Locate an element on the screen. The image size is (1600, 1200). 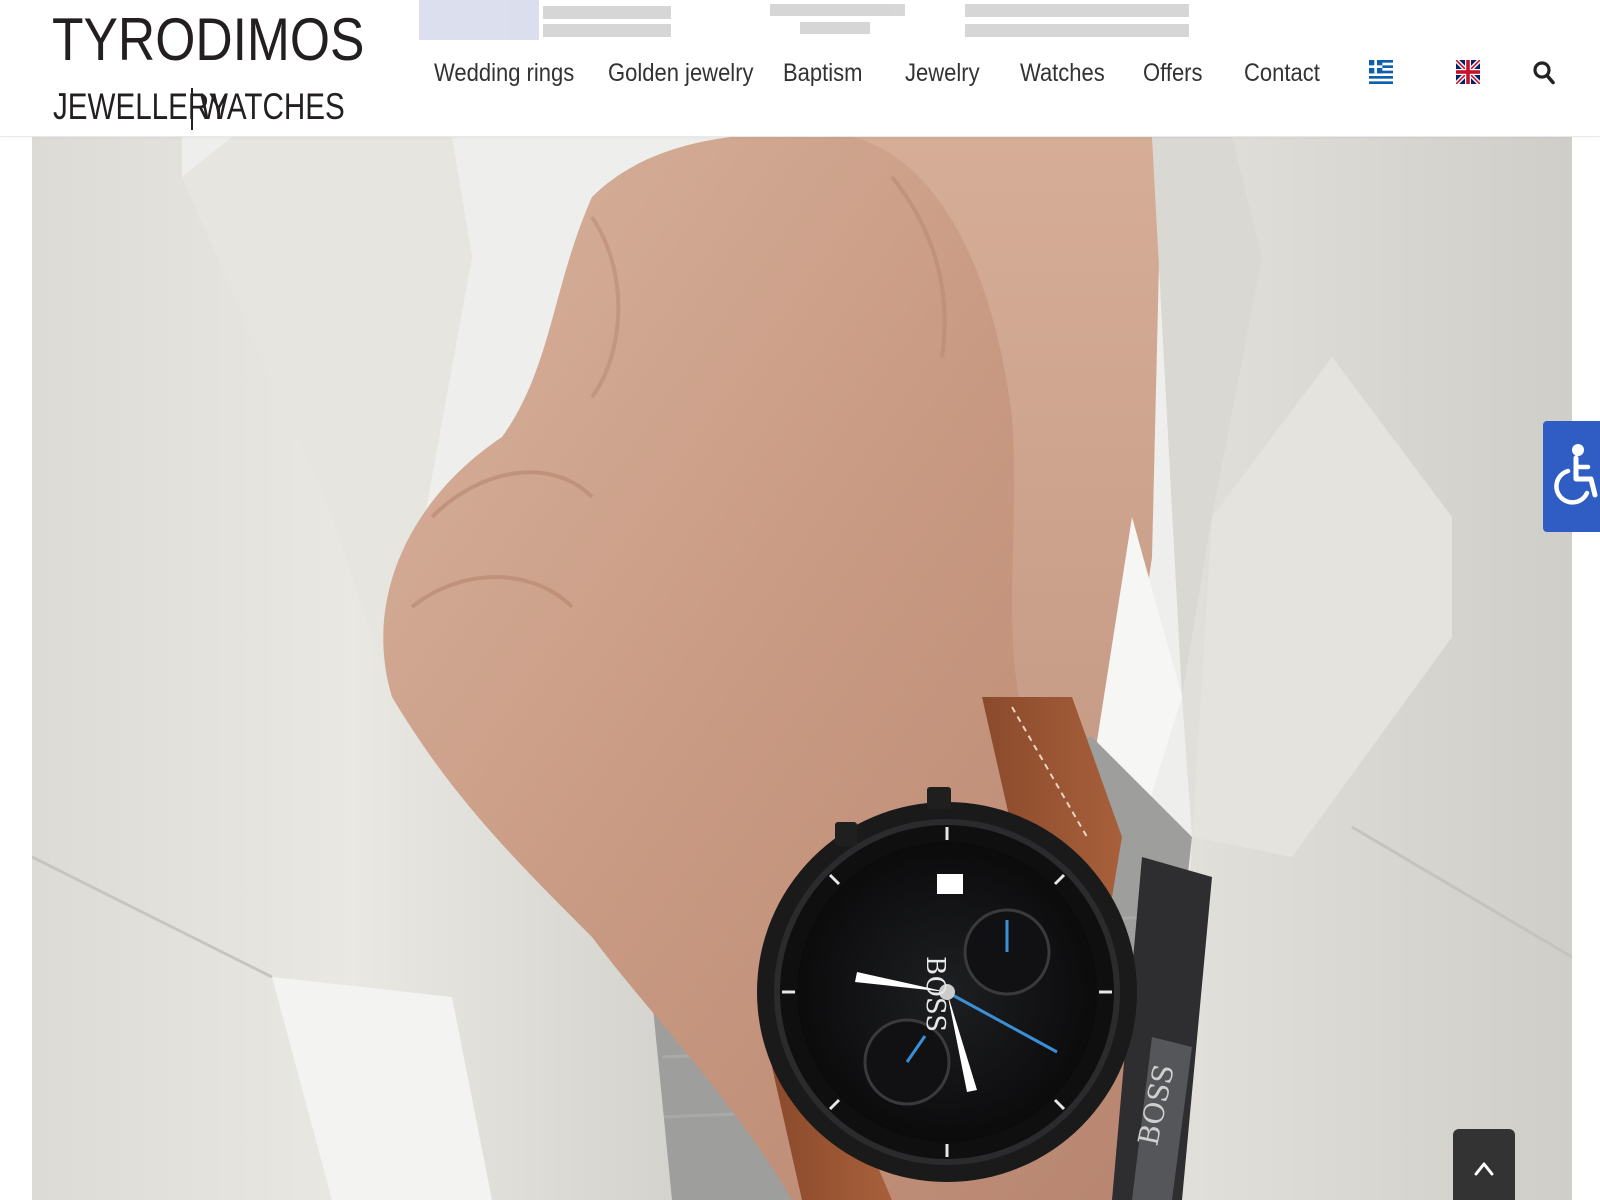
nav-item-baptism: Baptism is located at coordinates (822, 73).